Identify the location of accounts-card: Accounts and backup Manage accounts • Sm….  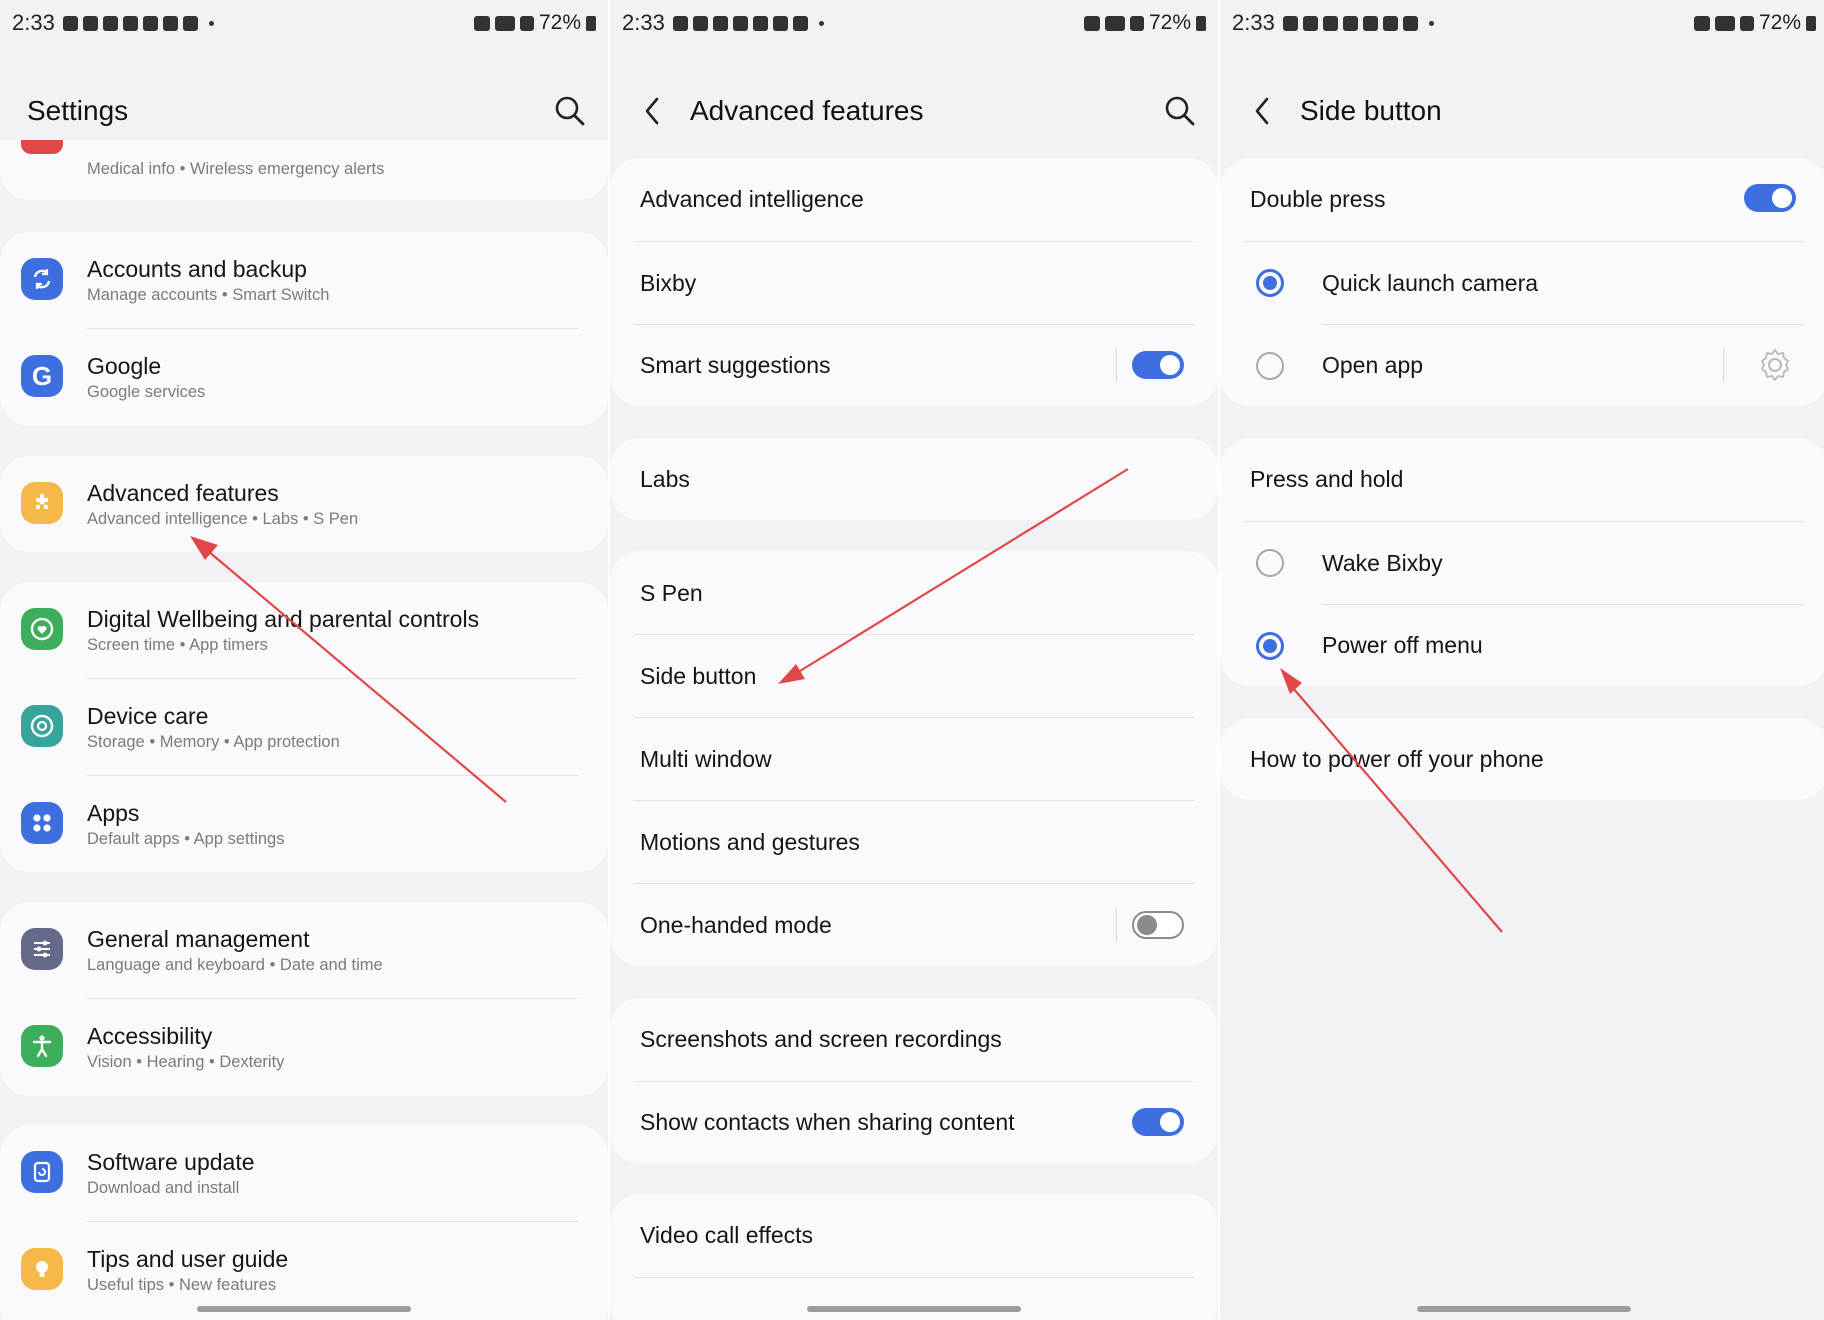
(304, 329).